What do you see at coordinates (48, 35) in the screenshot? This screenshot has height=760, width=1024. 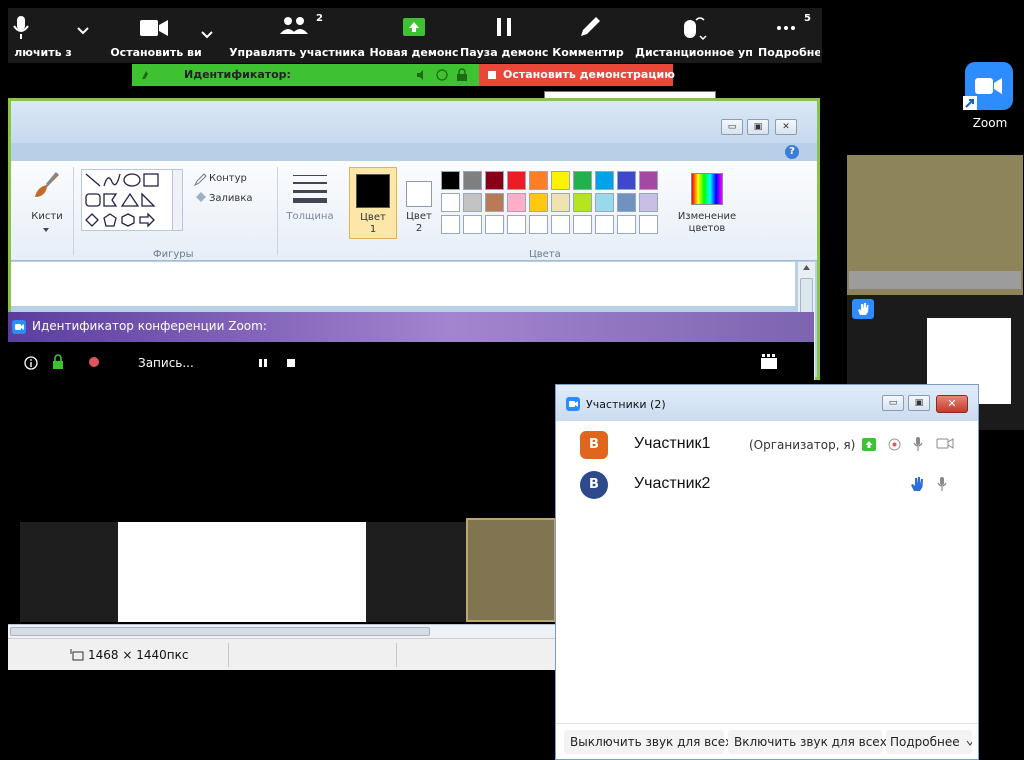 I see `mute-button: лючить з` at bounding box center [48, 35].